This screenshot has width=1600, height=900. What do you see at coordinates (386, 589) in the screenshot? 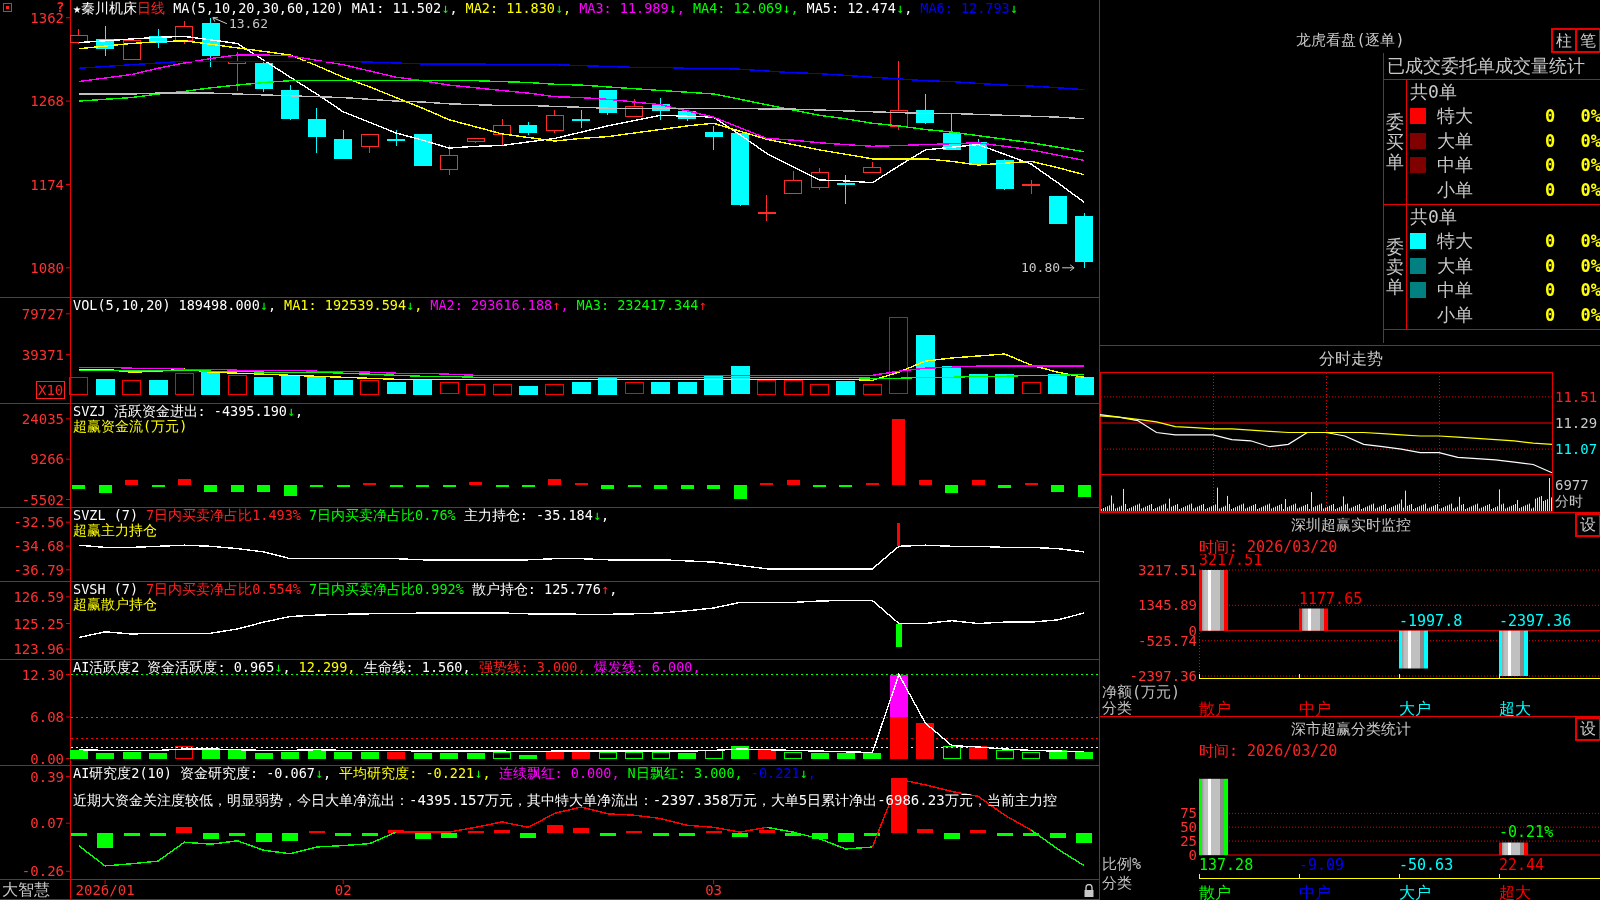
I see `indicator-value: 7日内买卖净占比0.992%` at bounding box center [386, 589].